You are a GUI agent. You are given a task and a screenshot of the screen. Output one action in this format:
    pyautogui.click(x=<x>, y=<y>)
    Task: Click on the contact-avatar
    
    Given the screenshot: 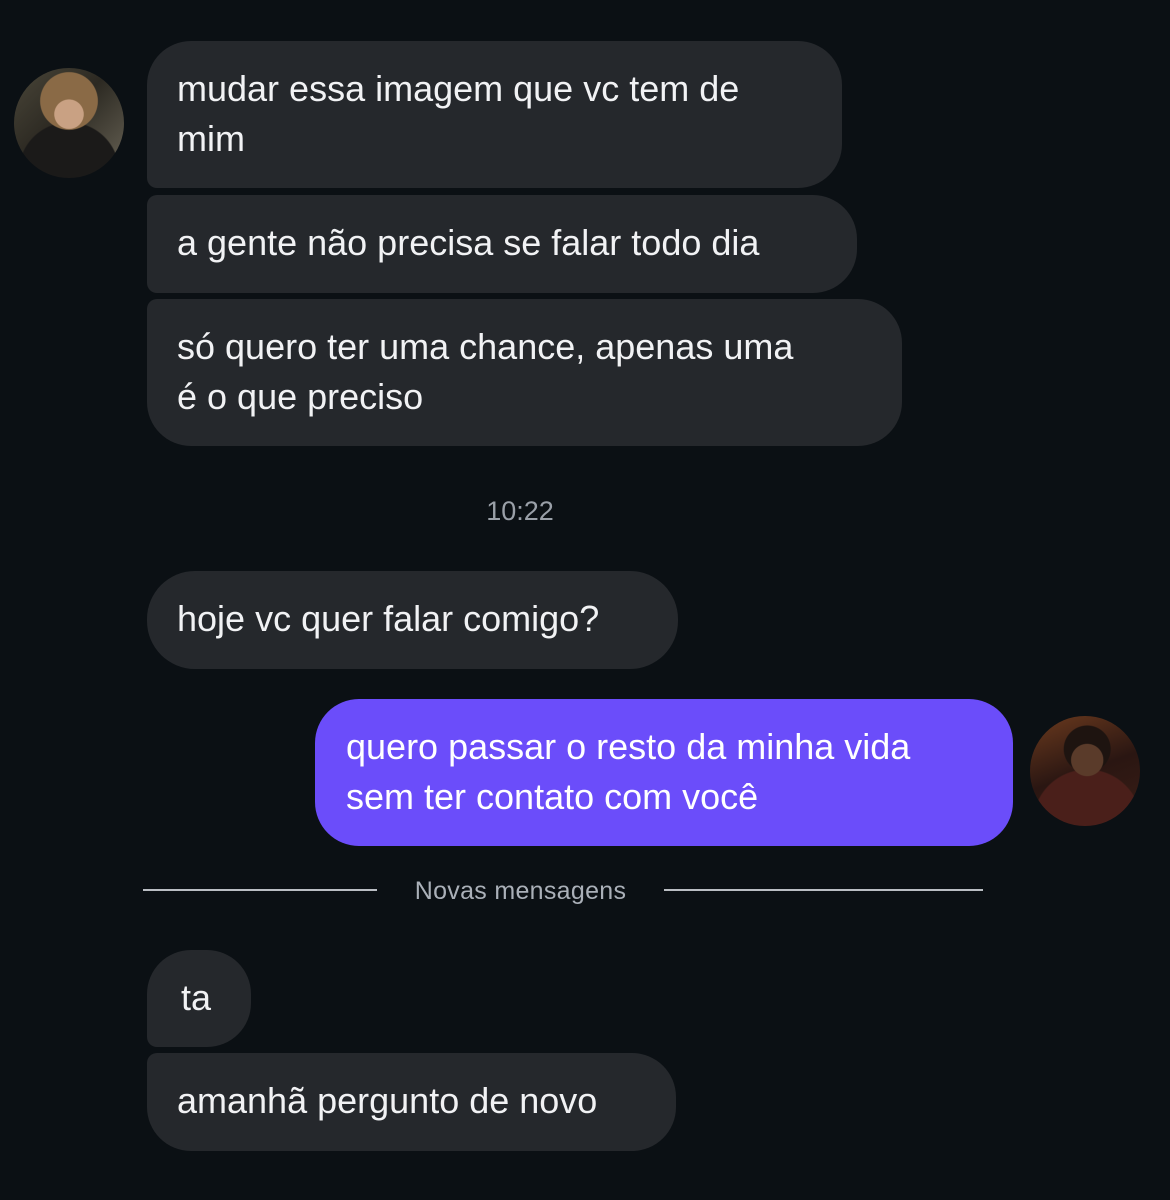 What is the action you would take?
    pyautogui.click(x=69, y=123)
    